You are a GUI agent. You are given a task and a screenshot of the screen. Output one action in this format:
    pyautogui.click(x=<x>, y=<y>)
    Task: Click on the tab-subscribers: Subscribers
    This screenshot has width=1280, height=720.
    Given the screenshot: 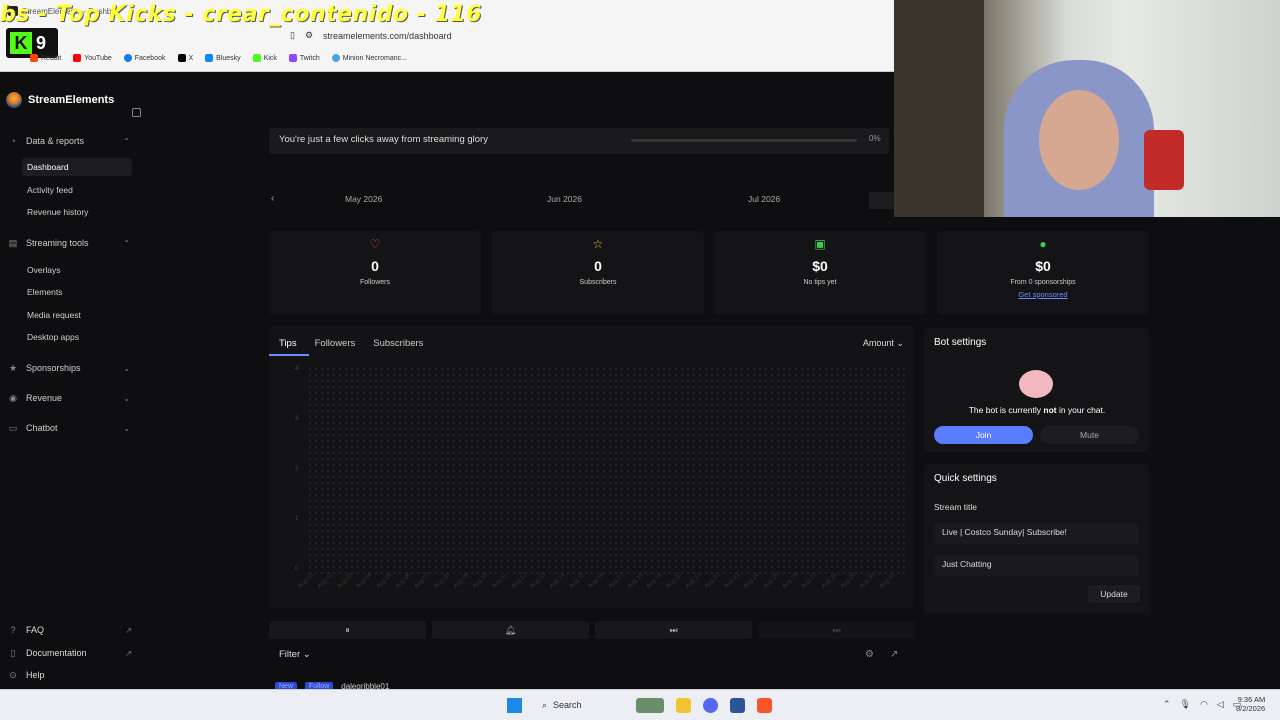 What is the action you would take?
    pyautogui.click(x=398, y=343)
    